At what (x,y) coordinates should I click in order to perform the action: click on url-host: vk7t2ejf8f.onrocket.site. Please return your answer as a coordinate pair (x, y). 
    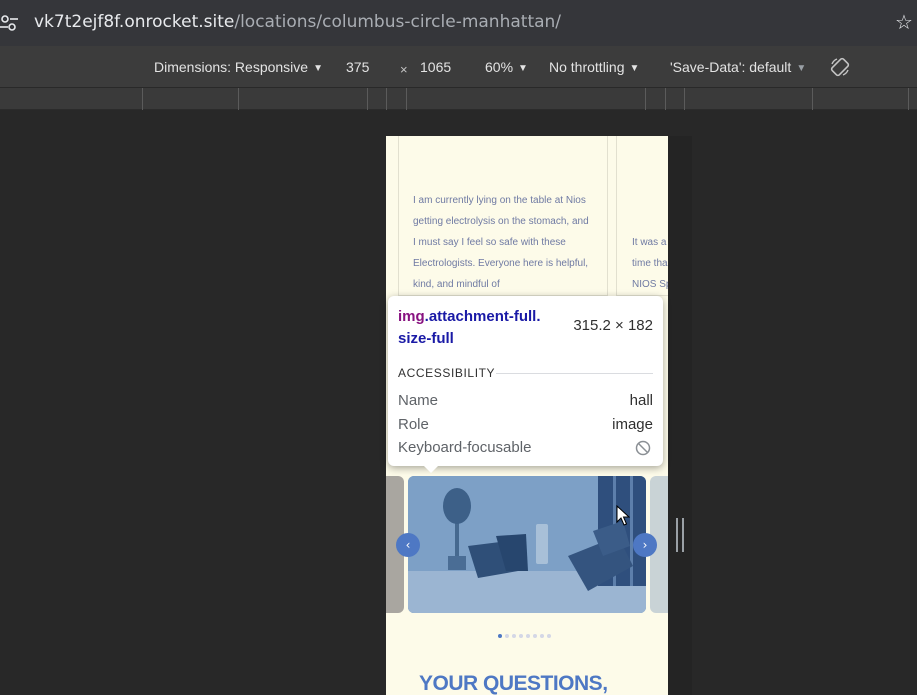
    Looking at the image, I should click on (134, 22).